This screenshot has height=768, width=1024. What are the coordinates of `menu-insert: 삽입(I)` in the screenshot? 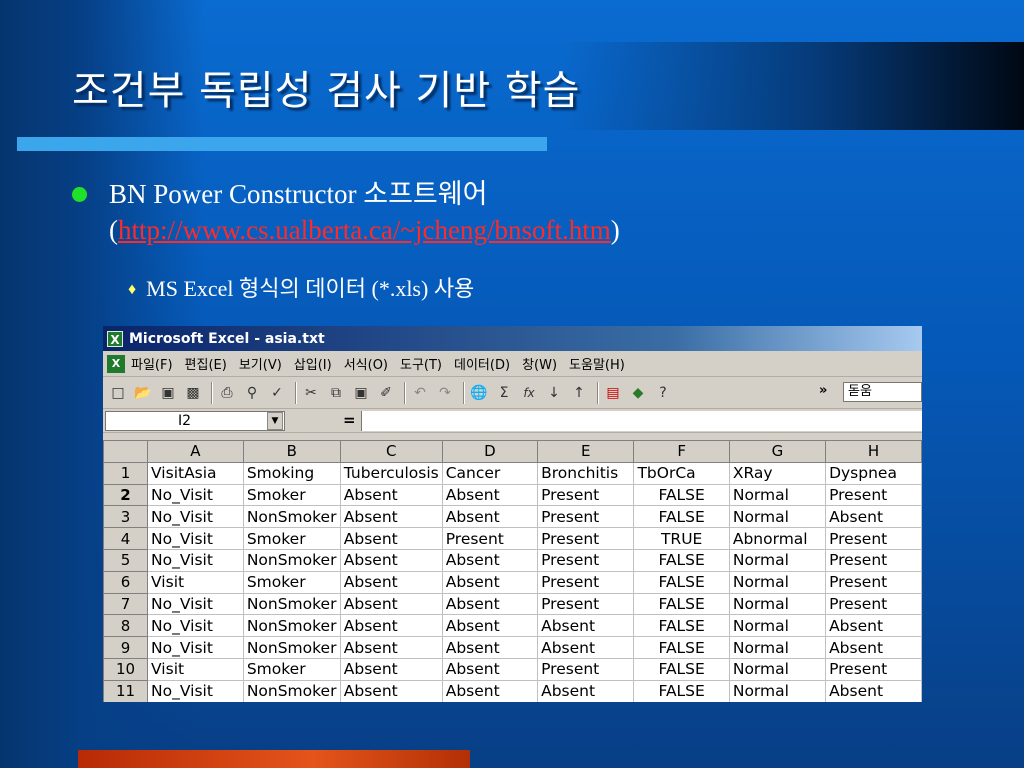 It's located at (313, 363).